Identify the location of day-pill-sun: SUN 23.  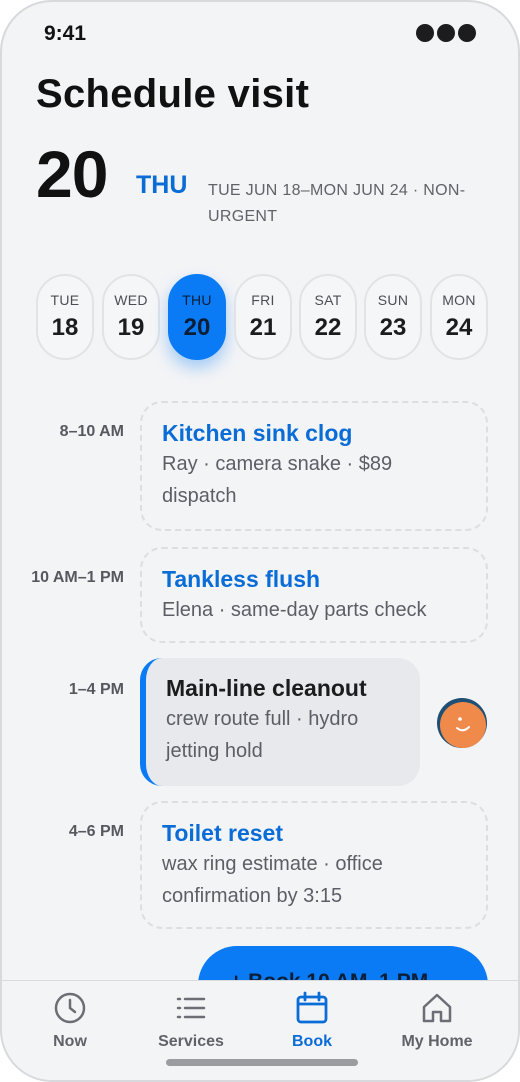
(393, 317).